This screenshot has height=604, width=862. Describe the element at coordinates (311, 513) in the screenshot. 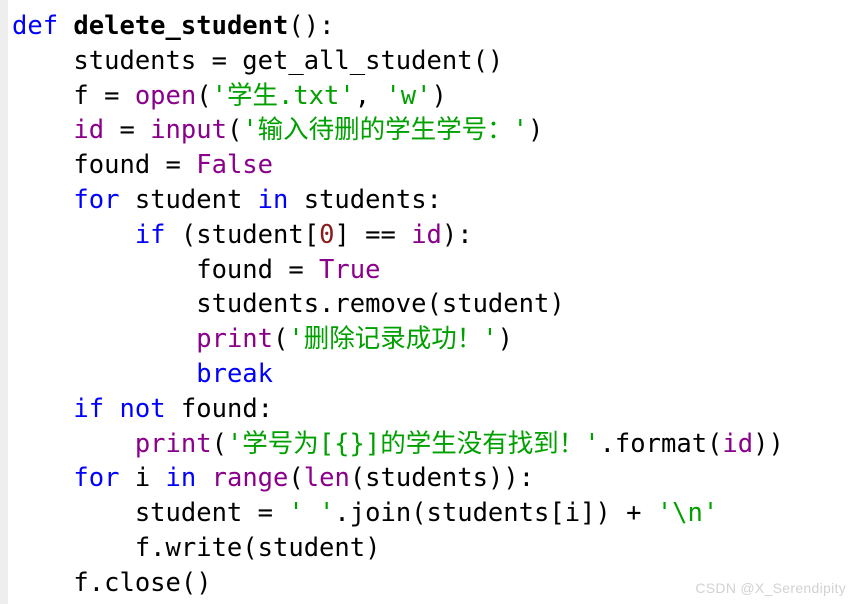

I see `code-token: ' '` at that location.